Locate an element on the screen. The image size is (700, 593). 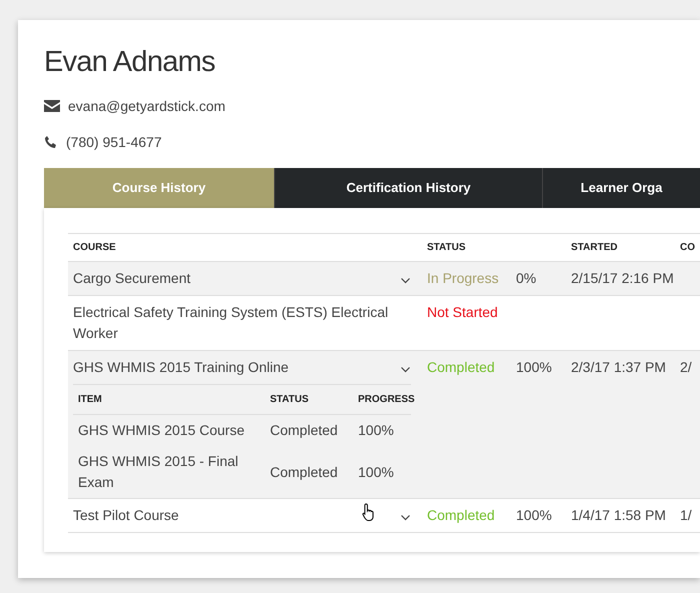
course-status: In Progress is located at coordinates (463, 278).